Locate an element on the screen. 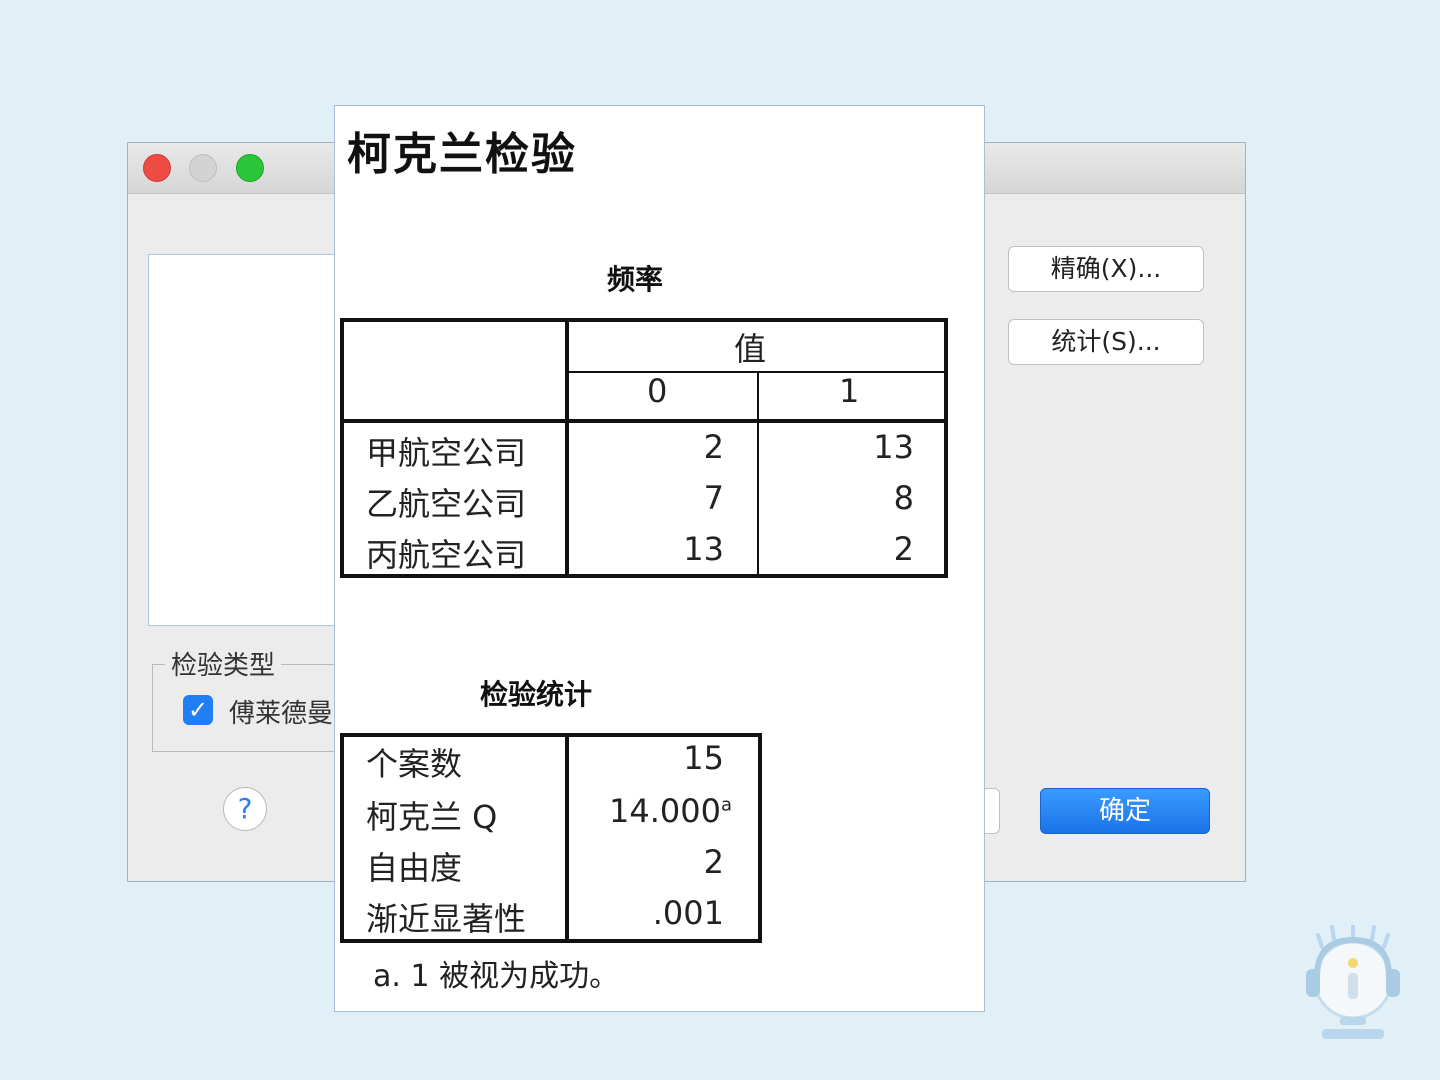 This screenshot has height=1080, width=1440. footnote-marker: a is located at coordinates (726, 805).